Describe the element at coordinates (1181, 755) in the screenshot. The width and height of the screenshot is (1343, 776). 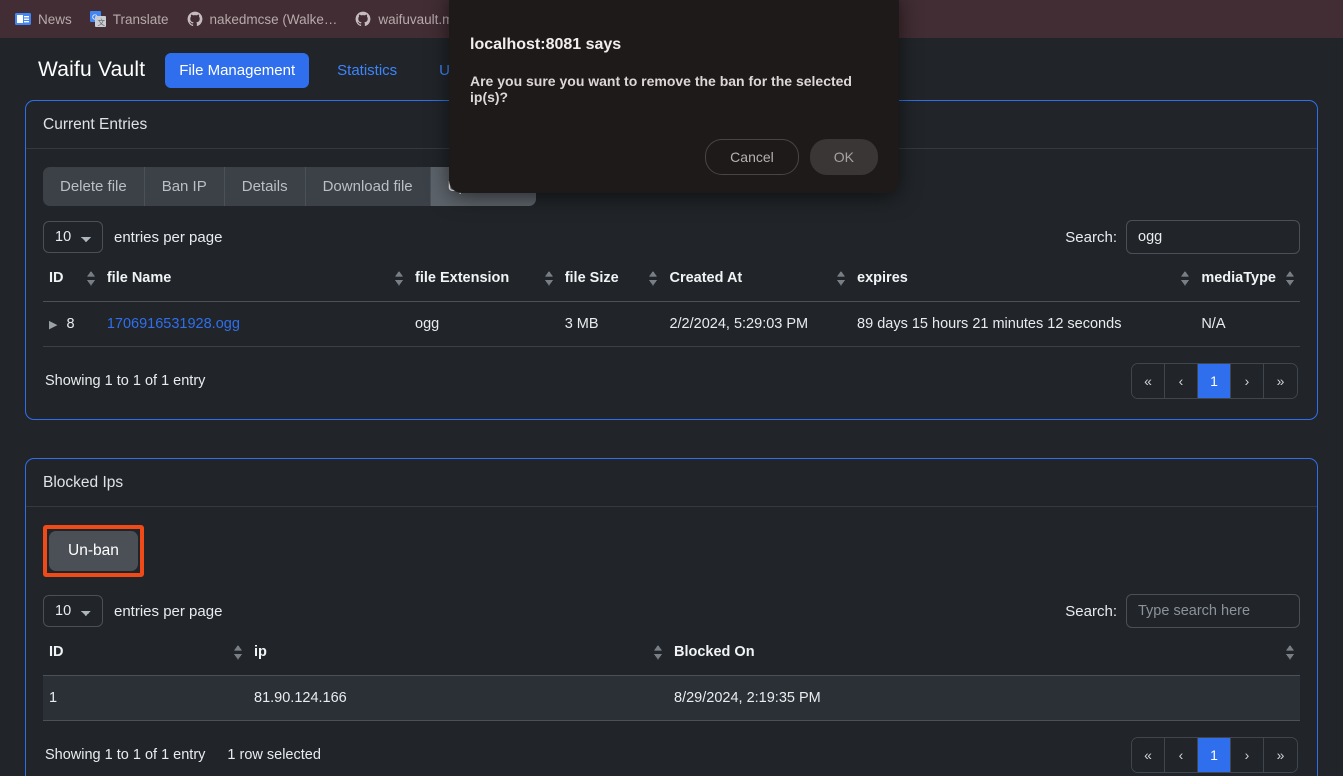
I see `blocked-page-prev-button: ‹` at that location.